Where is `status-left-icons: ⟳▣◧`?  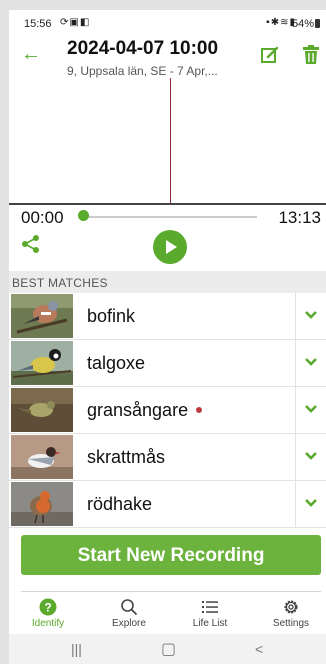 status-left-icons: ⟳▣◧ is located at coordinates (75, 22).